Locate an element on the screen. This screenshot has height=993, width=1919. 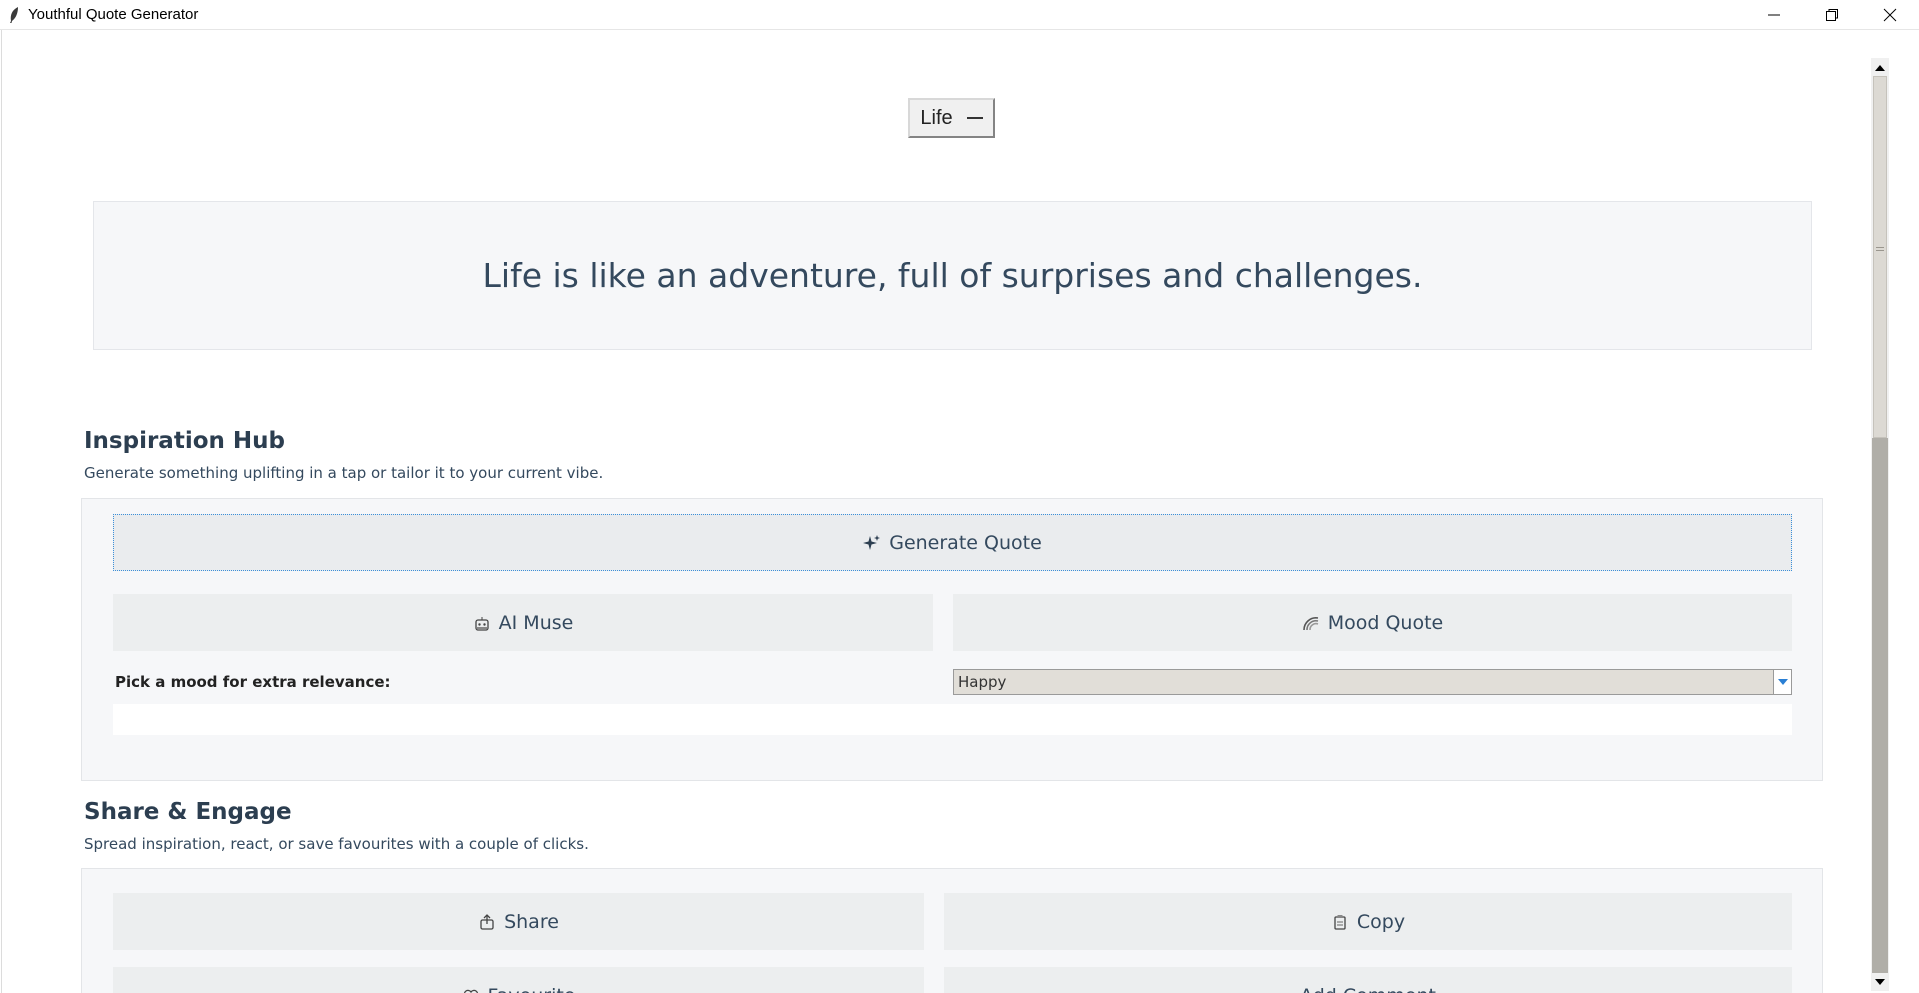
robot-icon is located at coordinates (482, 623).